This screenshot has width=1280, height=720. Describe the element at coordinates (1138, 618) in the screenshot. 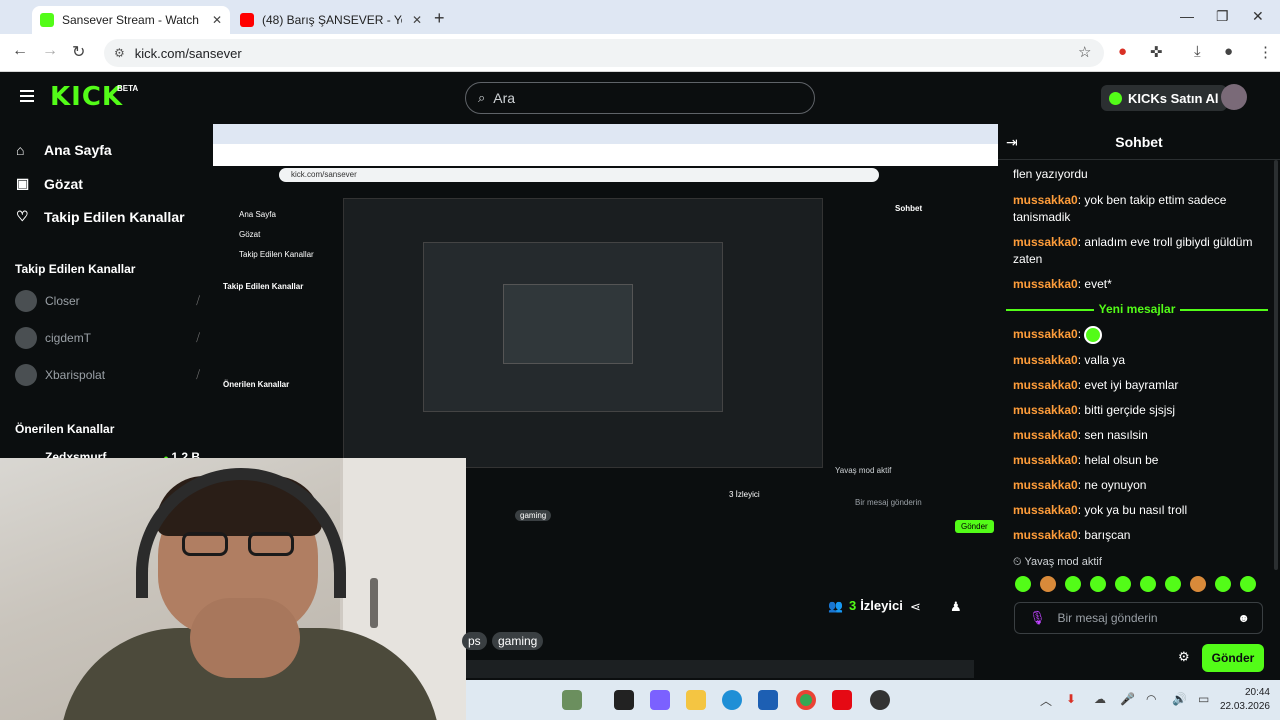

I see `chat-message-input: 🎙 Bir mesaj gönderin ☻` at that location.